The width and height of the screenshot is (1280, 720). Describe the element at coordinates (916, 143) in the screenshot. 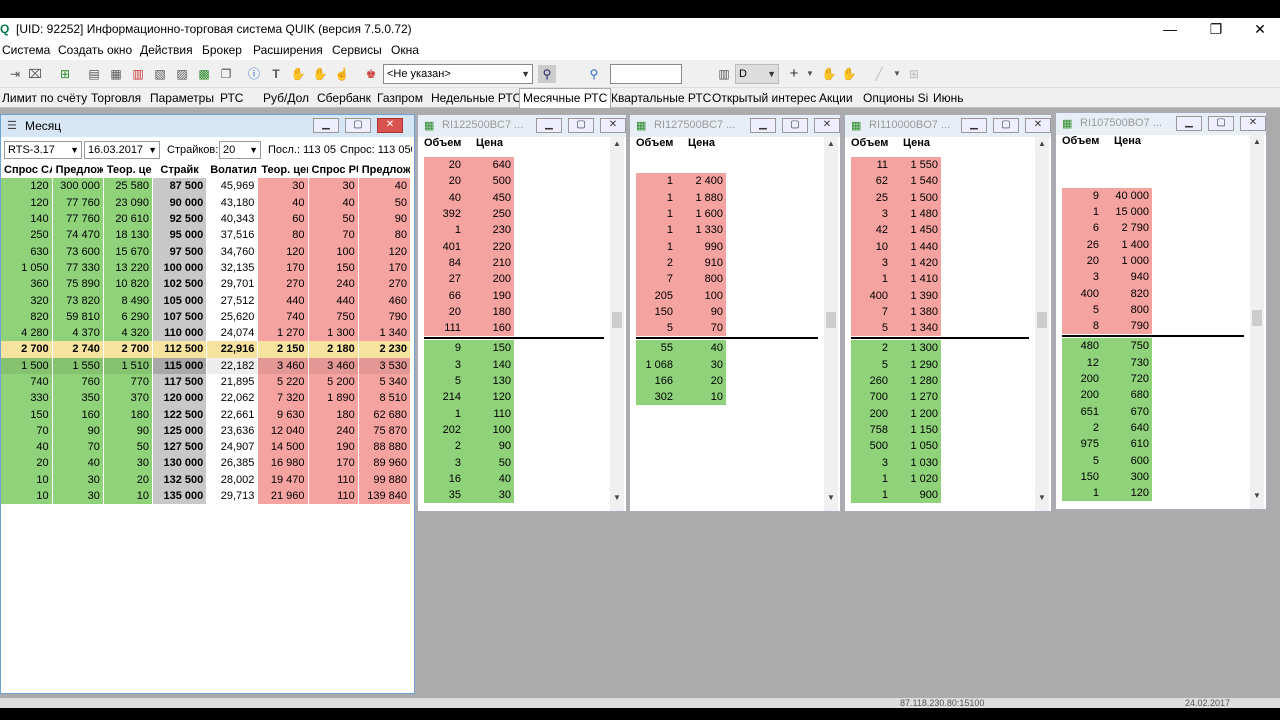

I see `col-price: Цена` at that location.